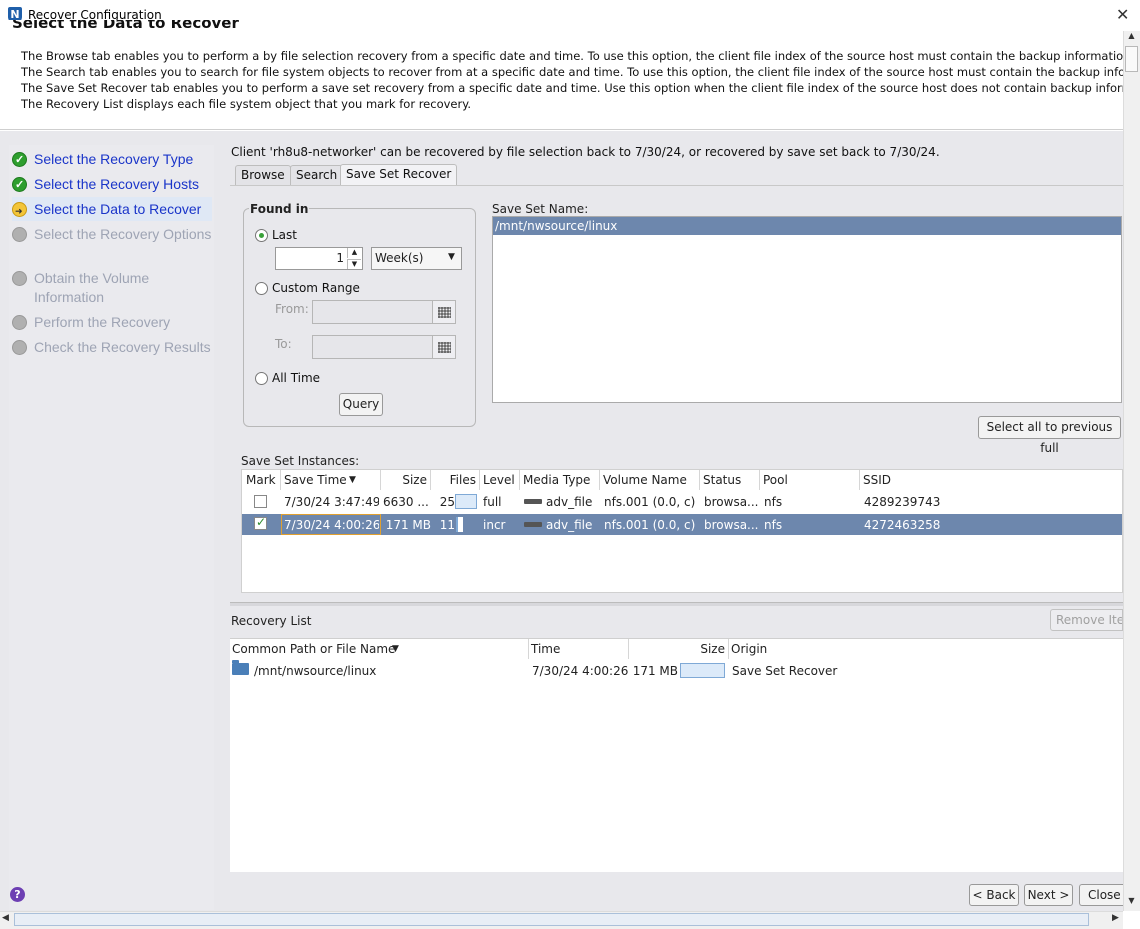 This screenshot has width=1140, height=929. I want to click on last-radio, so click(261, 235).